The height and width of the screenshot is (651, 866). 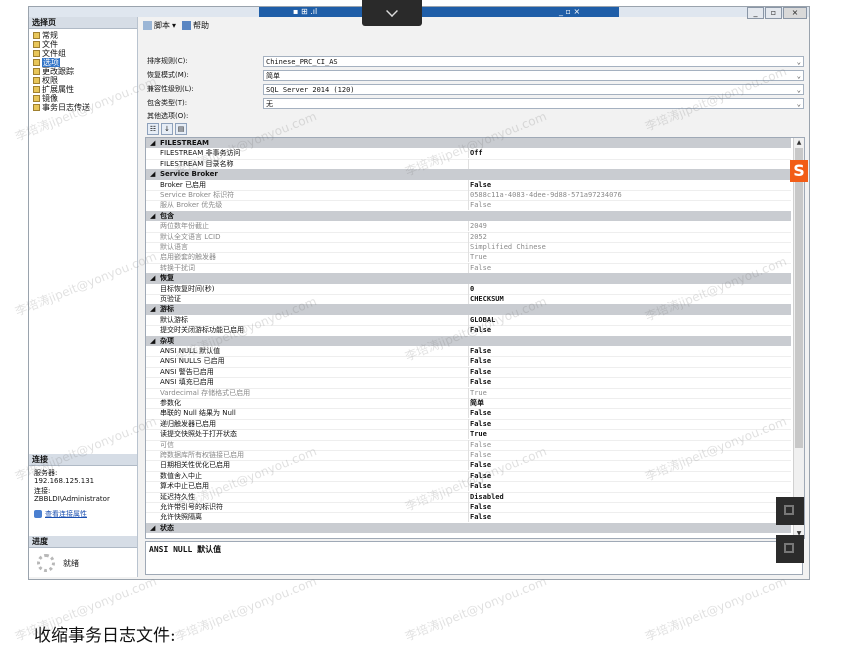 What do you see at coordinates (85, 107) in the screenshot?
I see `page-item: 事务日志传送` at bounding box center [85, 107].